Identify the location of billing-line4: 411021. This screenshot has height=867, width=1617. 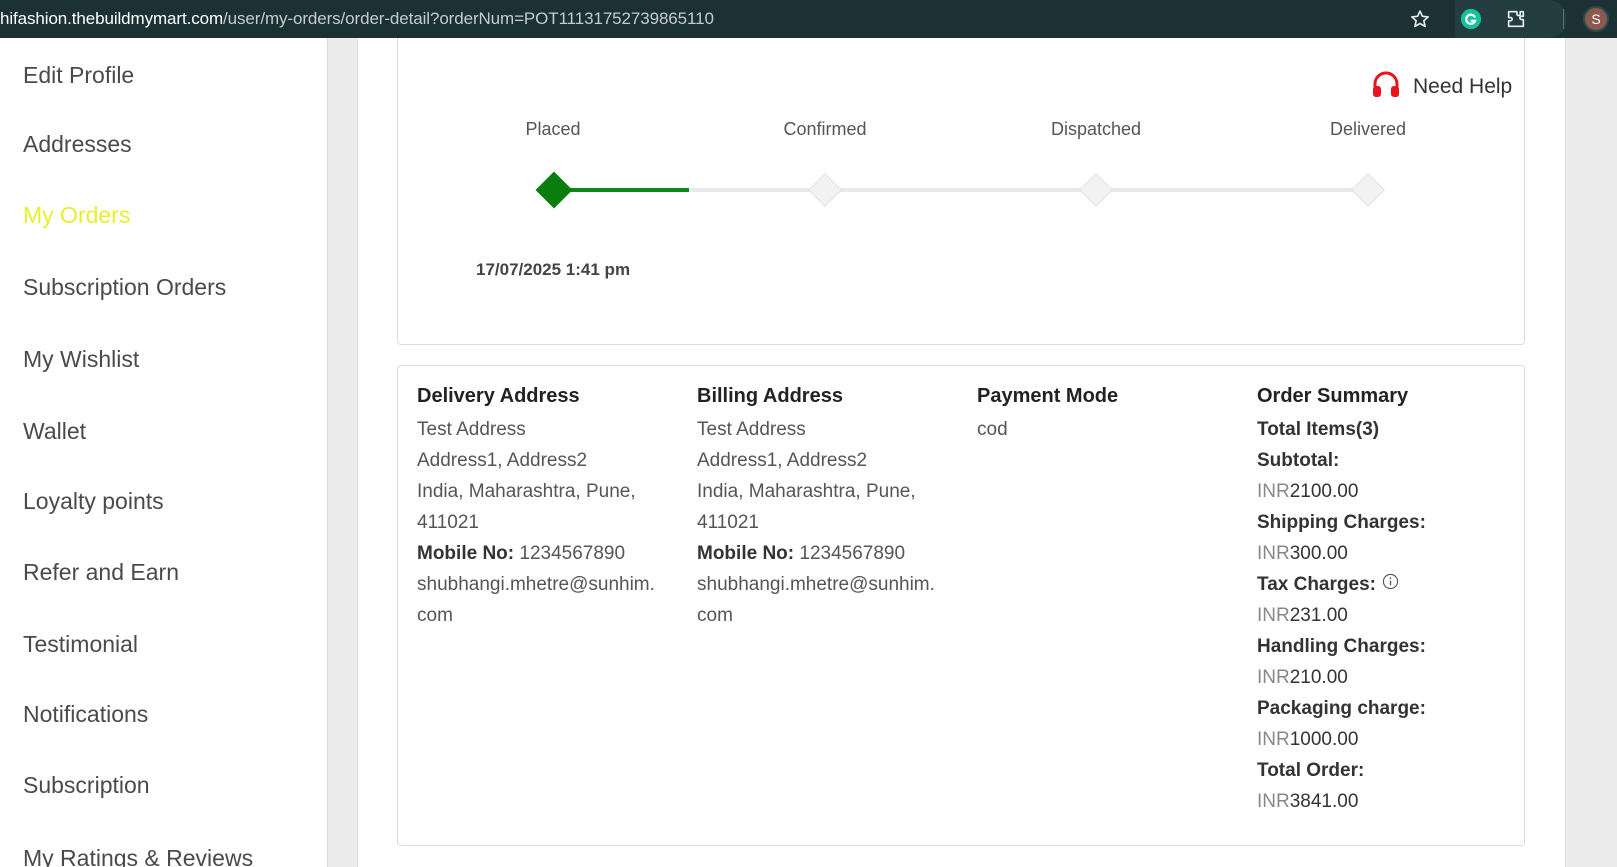
(728, 522).